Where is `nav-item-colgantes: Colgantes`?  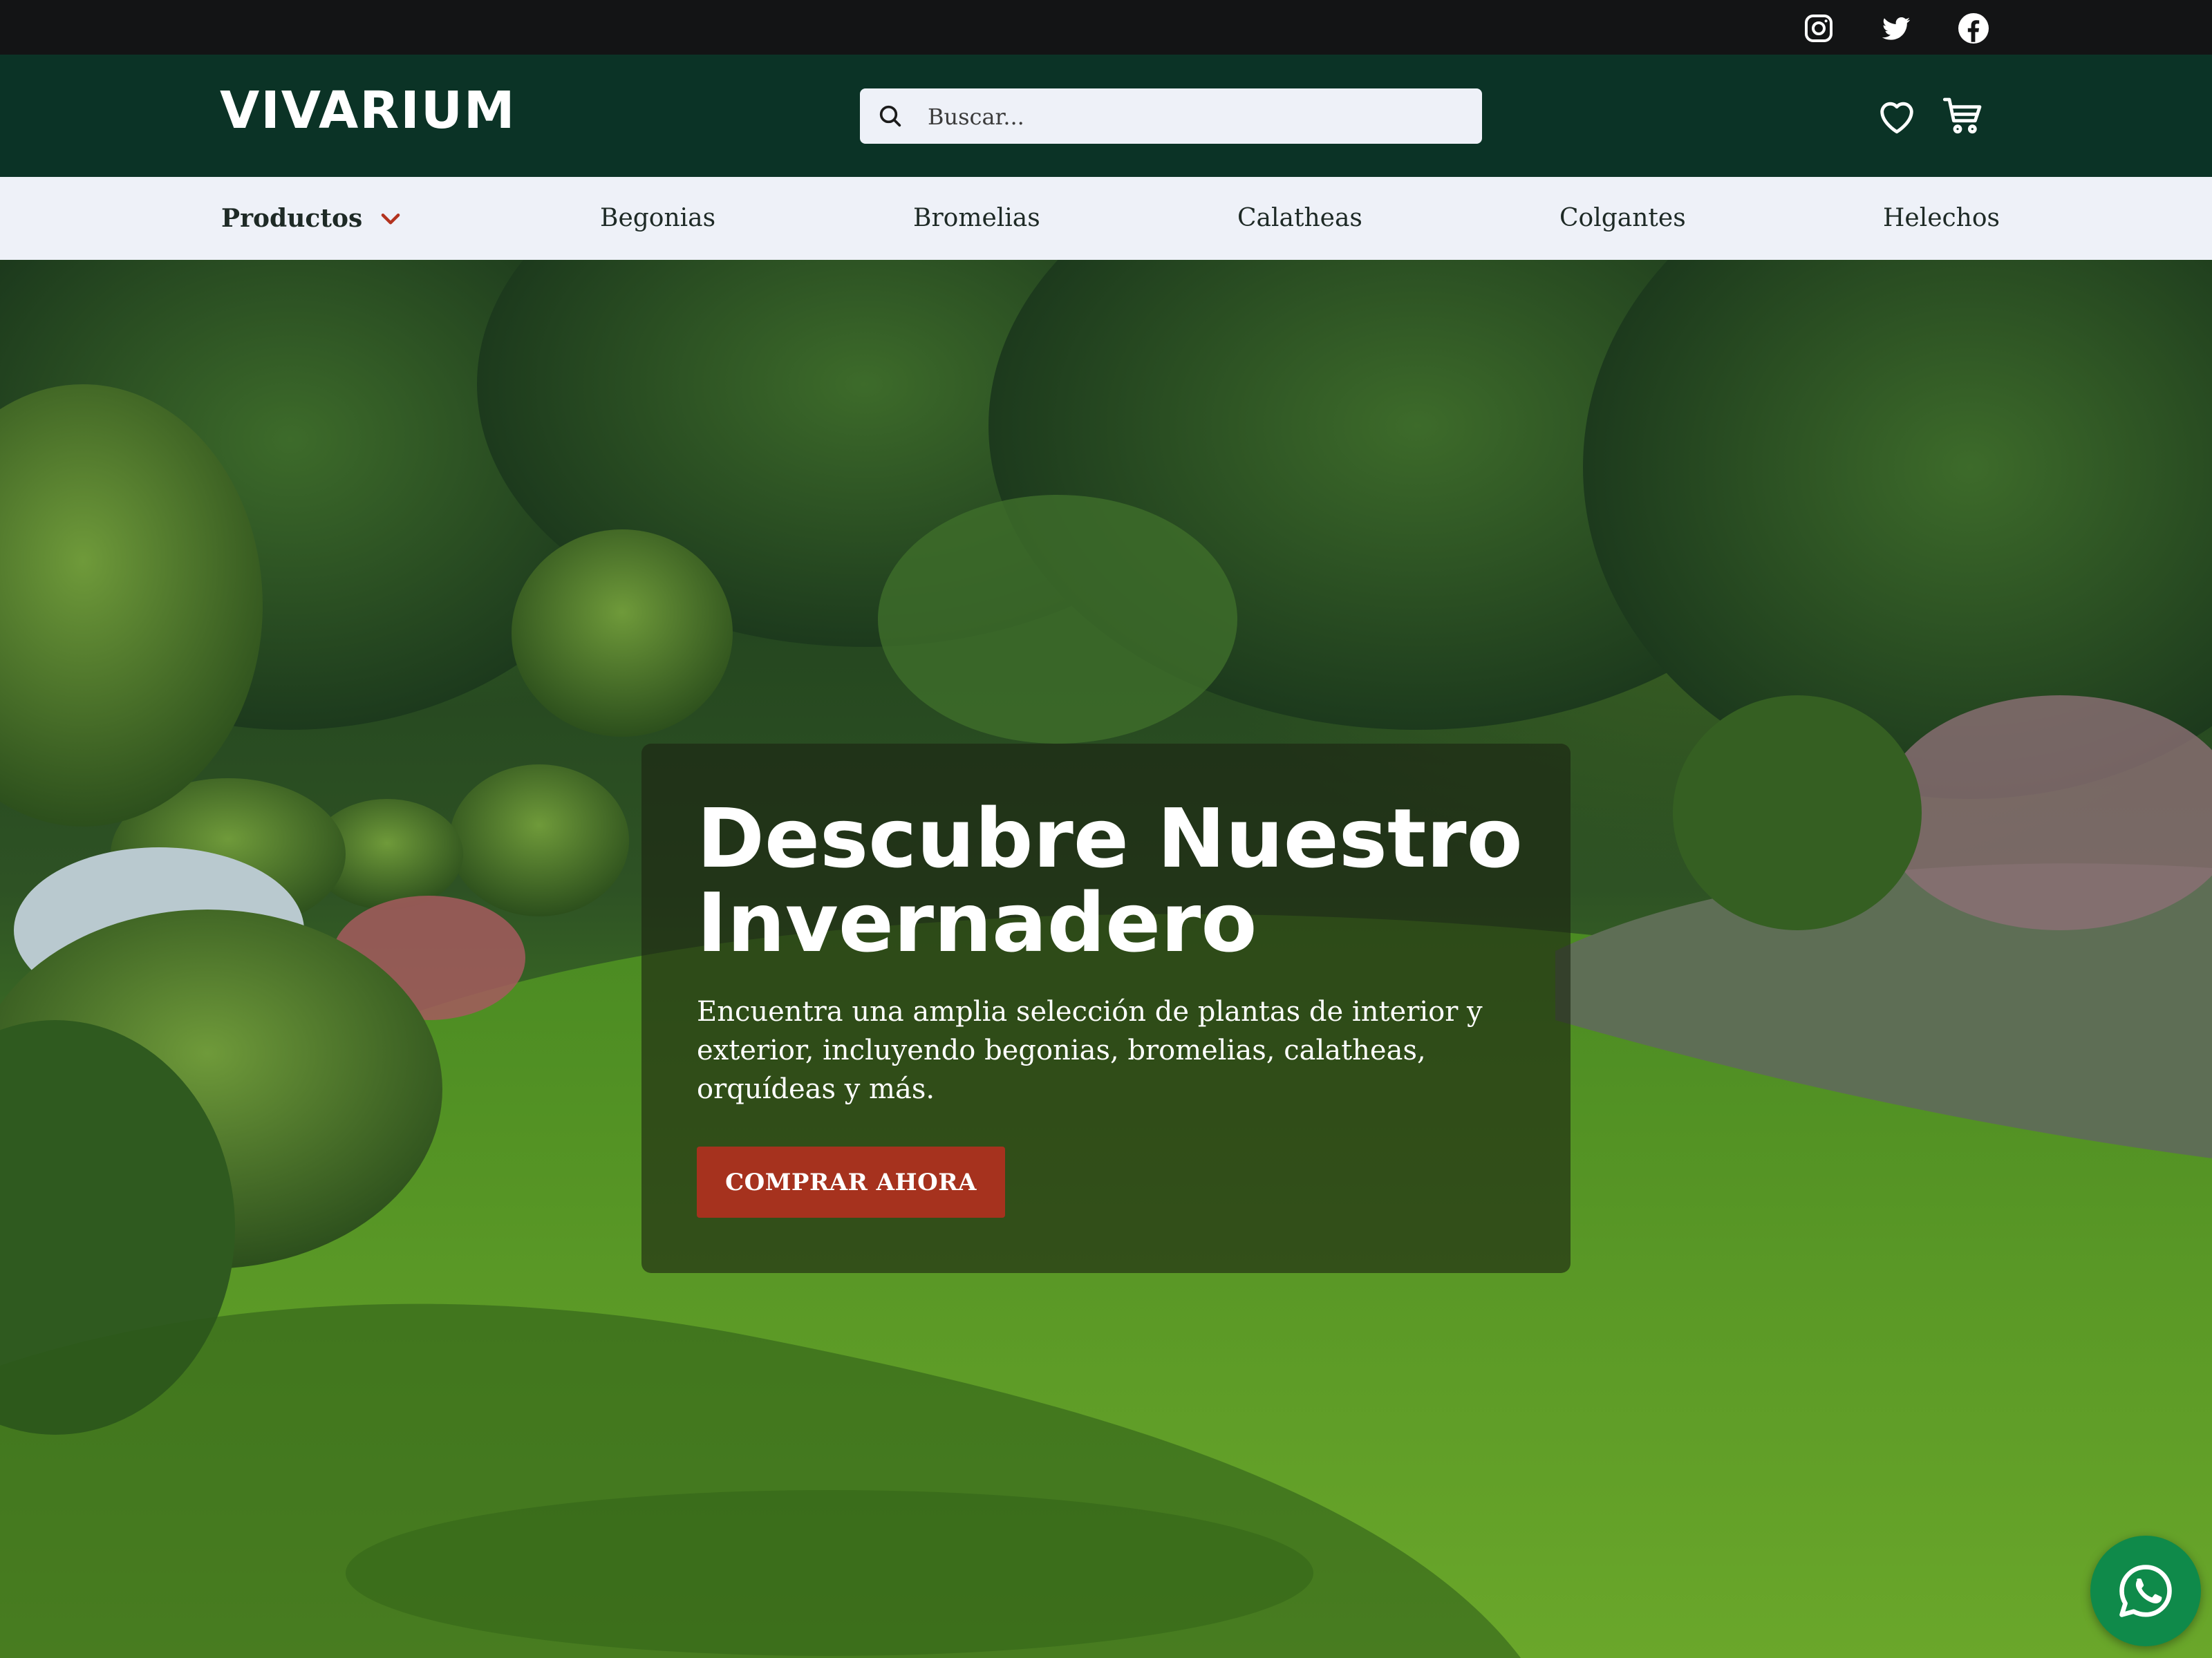 nav-item-colgantes: Colgantes is located at coordinates (1623, 219).